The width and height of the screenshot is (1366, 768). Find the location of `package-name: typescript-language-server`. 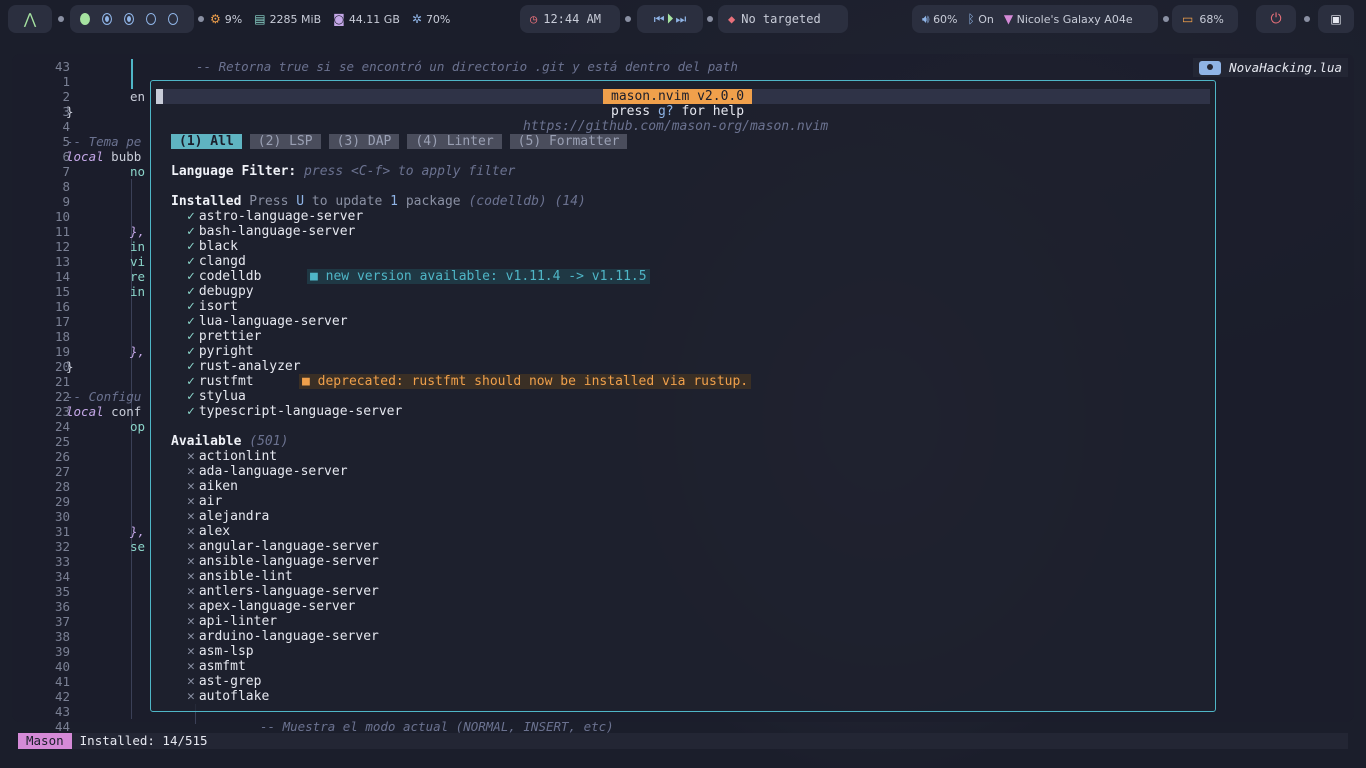

package-name: typescript-language-server is located at coordinates (300, 411).